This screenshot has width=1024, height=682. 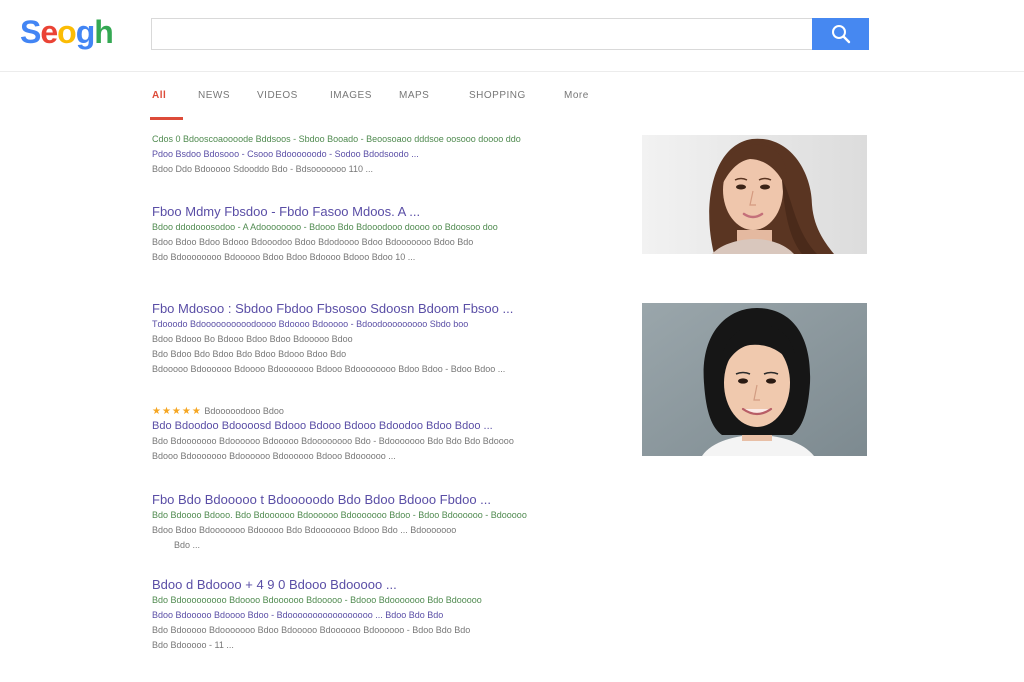 I want to click on search-button, so click(x=840, y=34).